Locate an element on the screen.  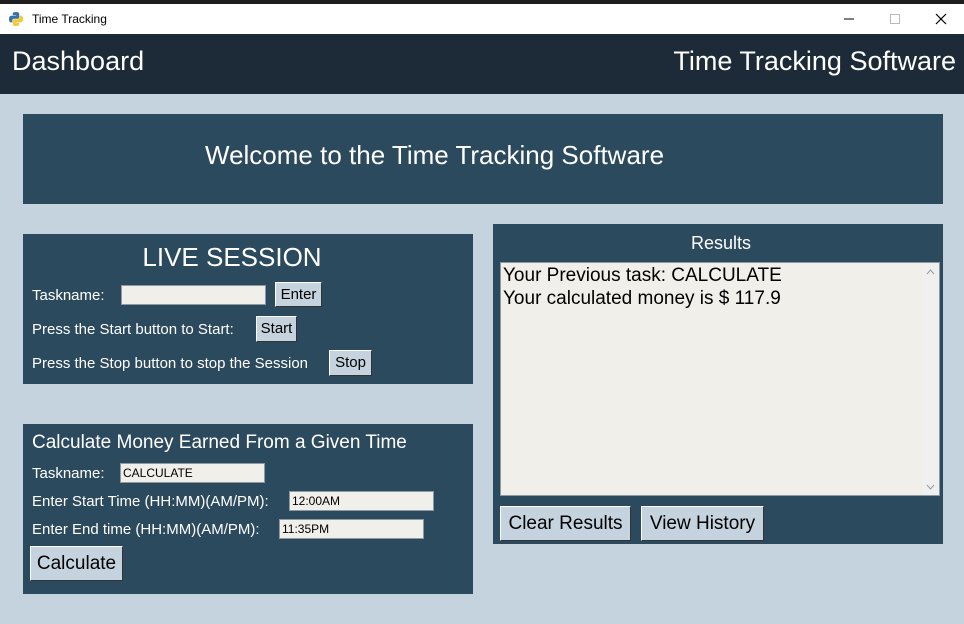
dashboard-title: Dashboard is located at coordinates (78, 61).